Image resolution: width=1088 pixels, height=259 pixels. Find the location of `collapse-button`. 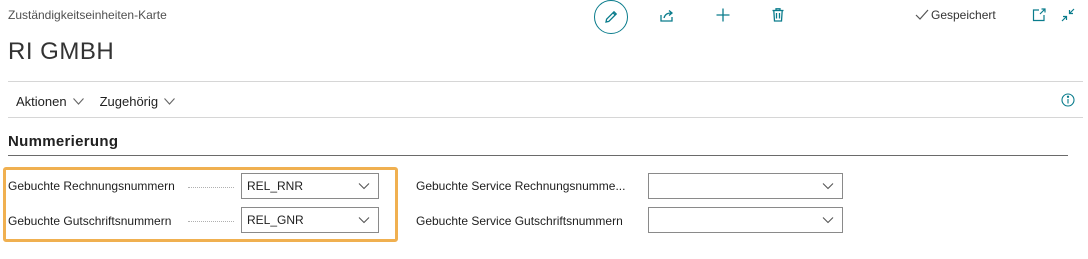

collapse-button is located at coordinates (1068, 15).